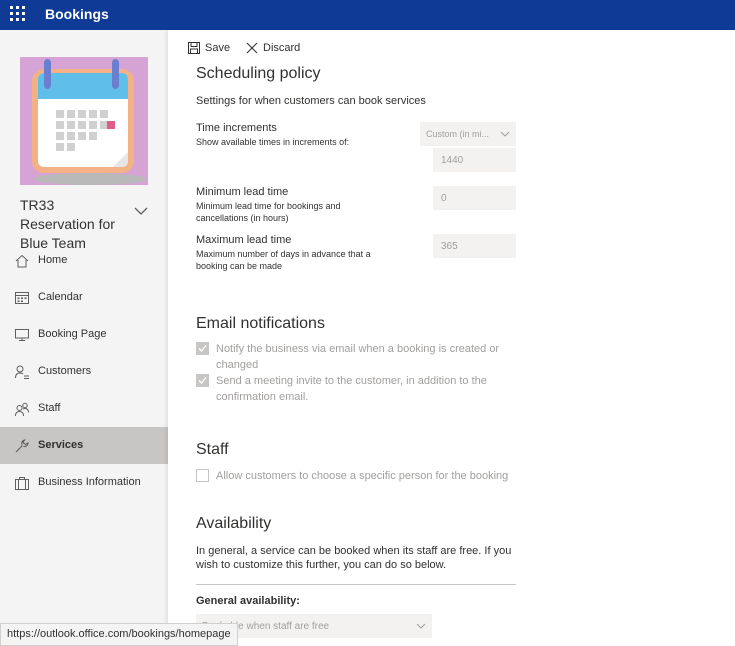 The image size is (735, 646). Describe the element at coordinates (212, 449) in the screenshot. I see `staff-heading: Staff` at that location.